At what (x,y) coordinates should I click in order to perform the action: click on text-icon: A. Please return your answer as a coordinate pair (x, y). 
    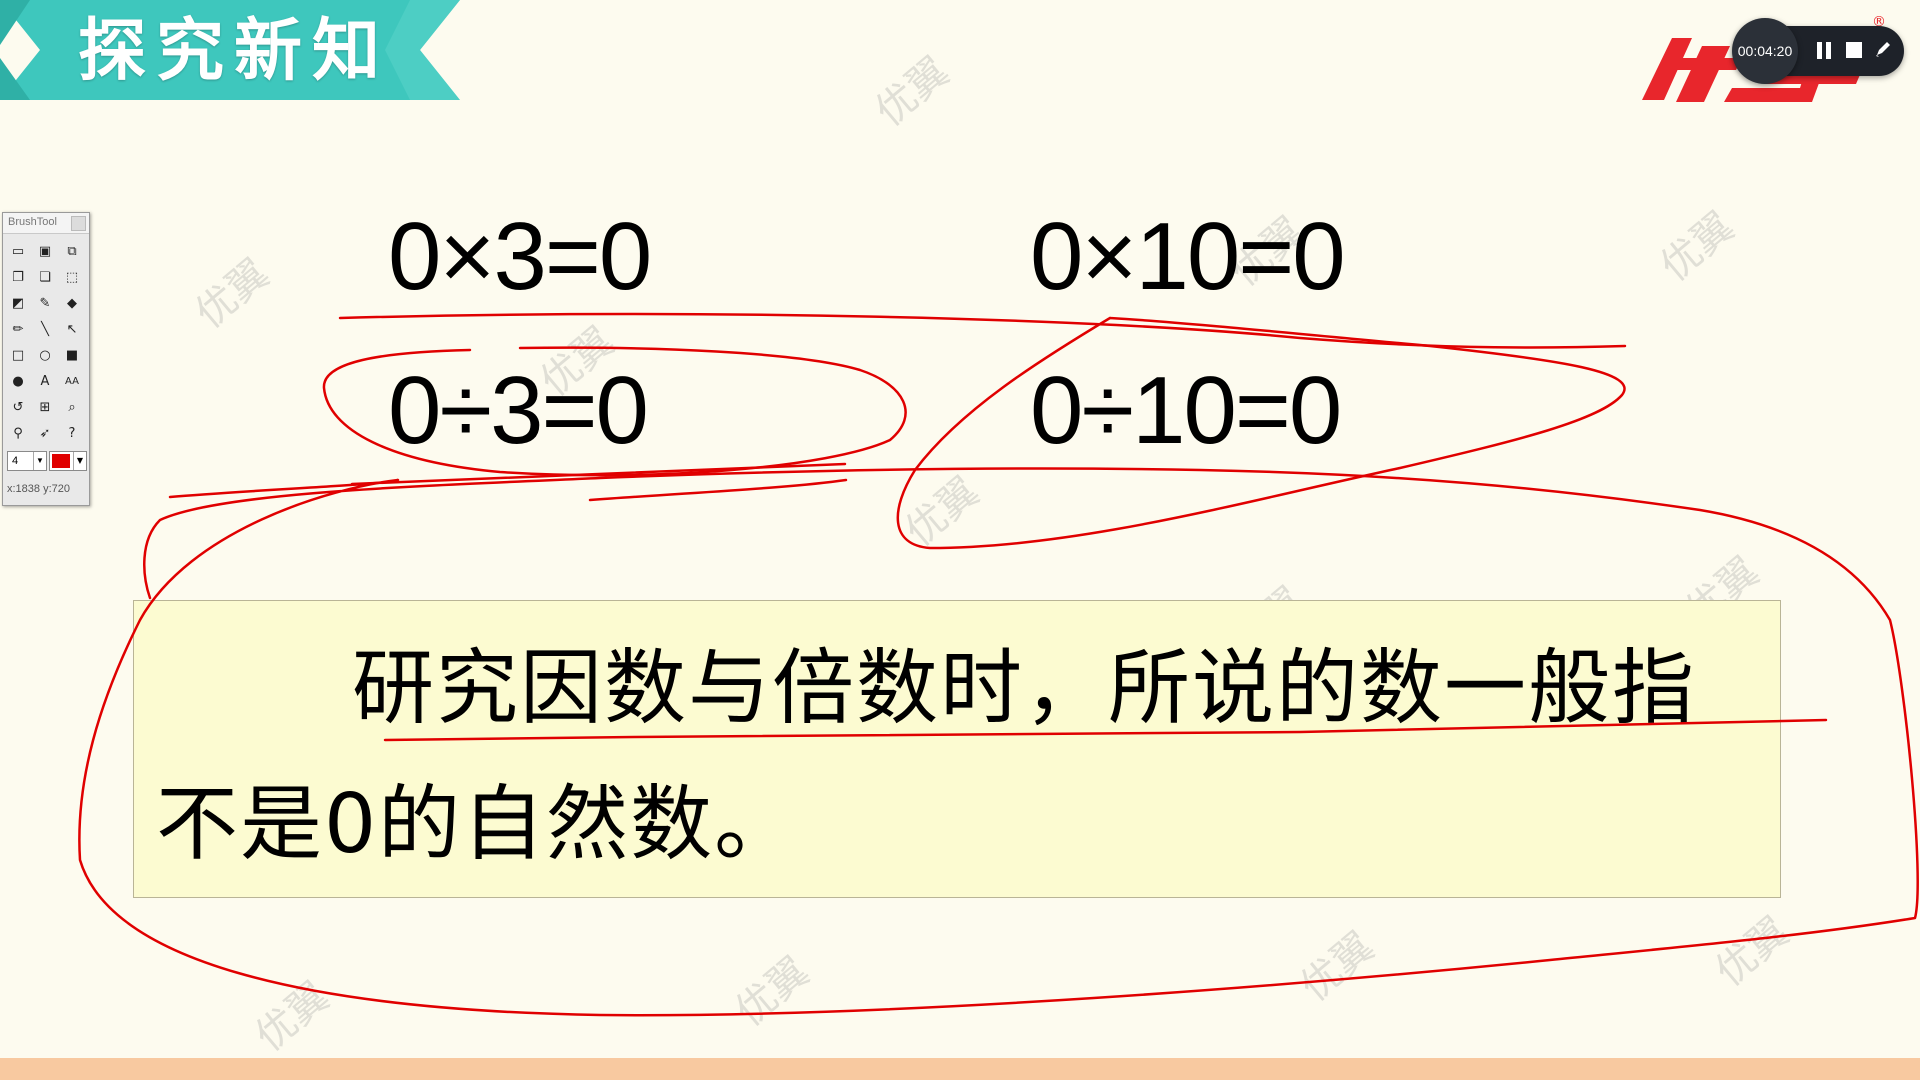
    Looking at the image, I should click on (45, 382).